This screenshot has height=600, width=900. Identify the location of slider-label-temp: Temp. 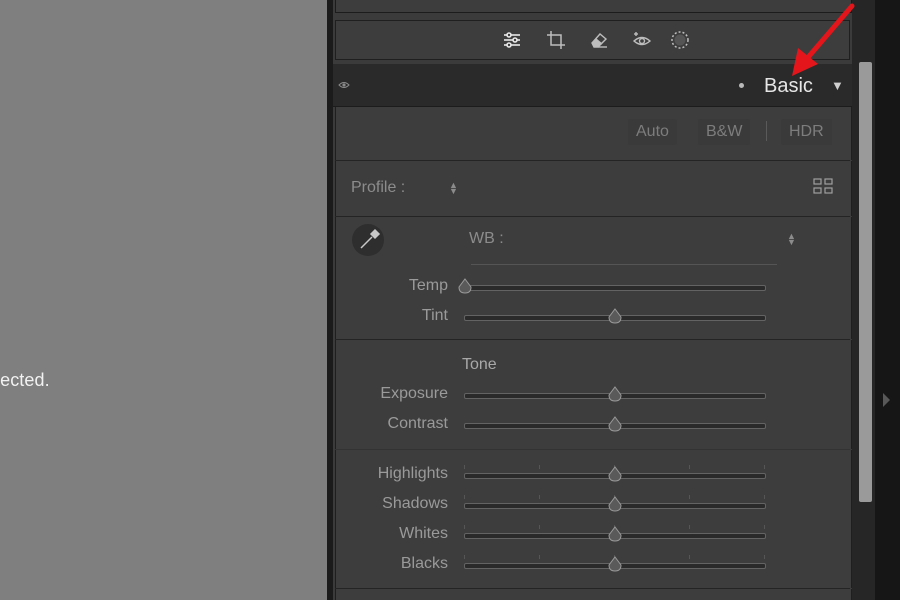
(428, 285).